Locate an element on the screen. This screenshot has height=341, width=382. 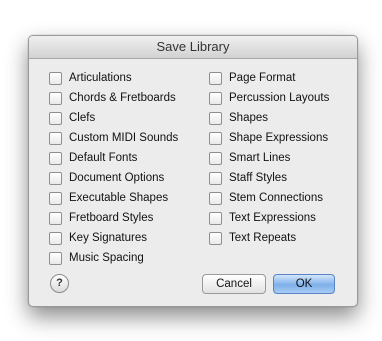
option-label: Smart Lines is located at coordinates (260, 158).